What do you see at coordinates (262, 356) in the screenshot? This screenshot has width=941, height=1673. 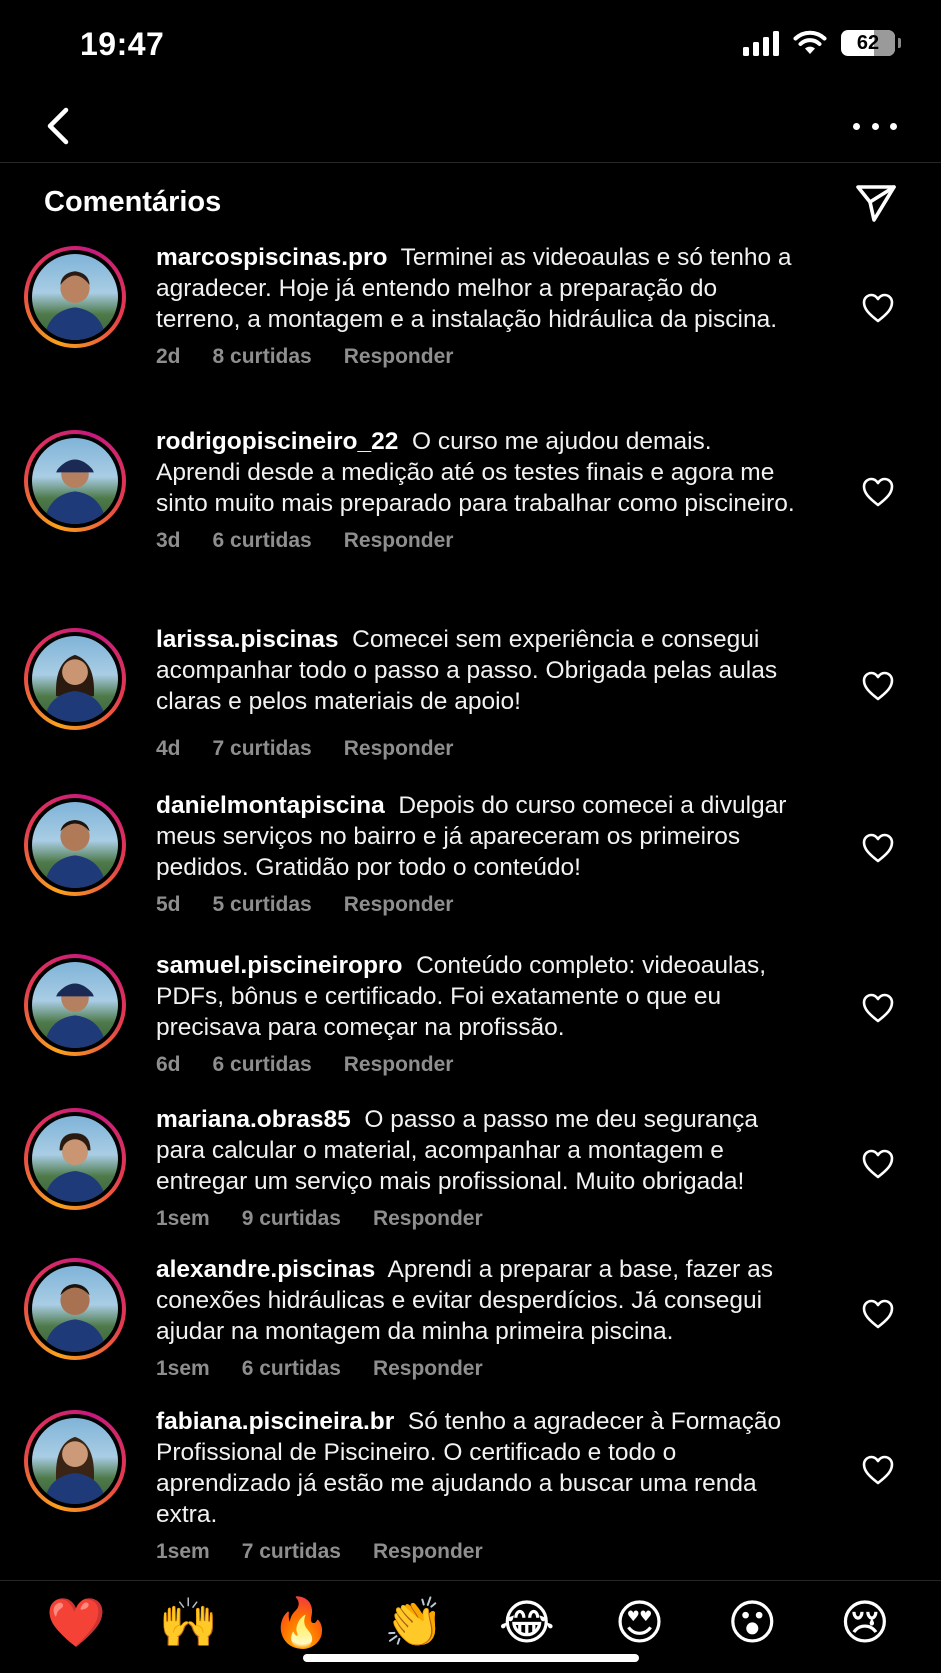 I see `comment-likes: 8 curtidas` at bounding box center [262, 356].